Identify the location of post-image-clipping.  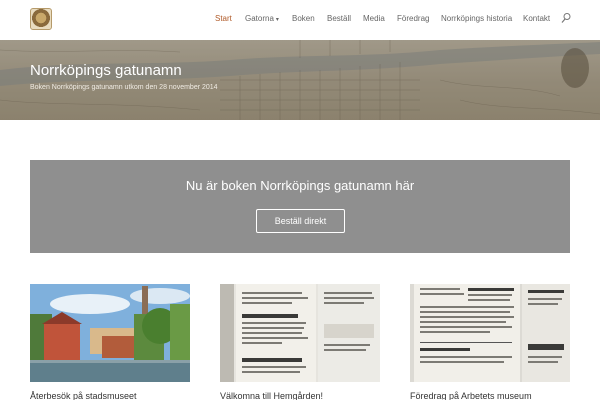
(490, 333).